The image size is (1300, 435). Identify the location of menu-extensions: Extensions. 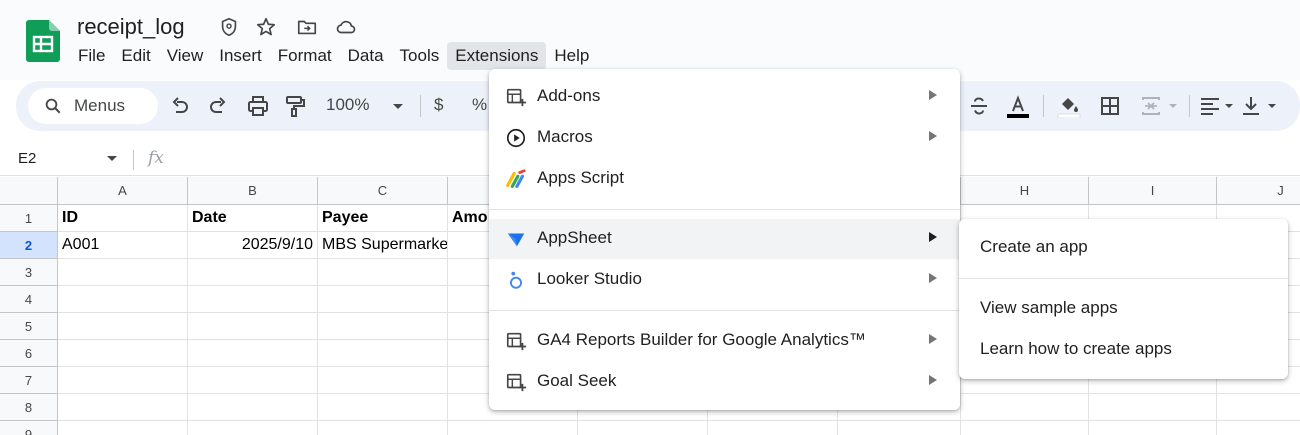
(497, 56).